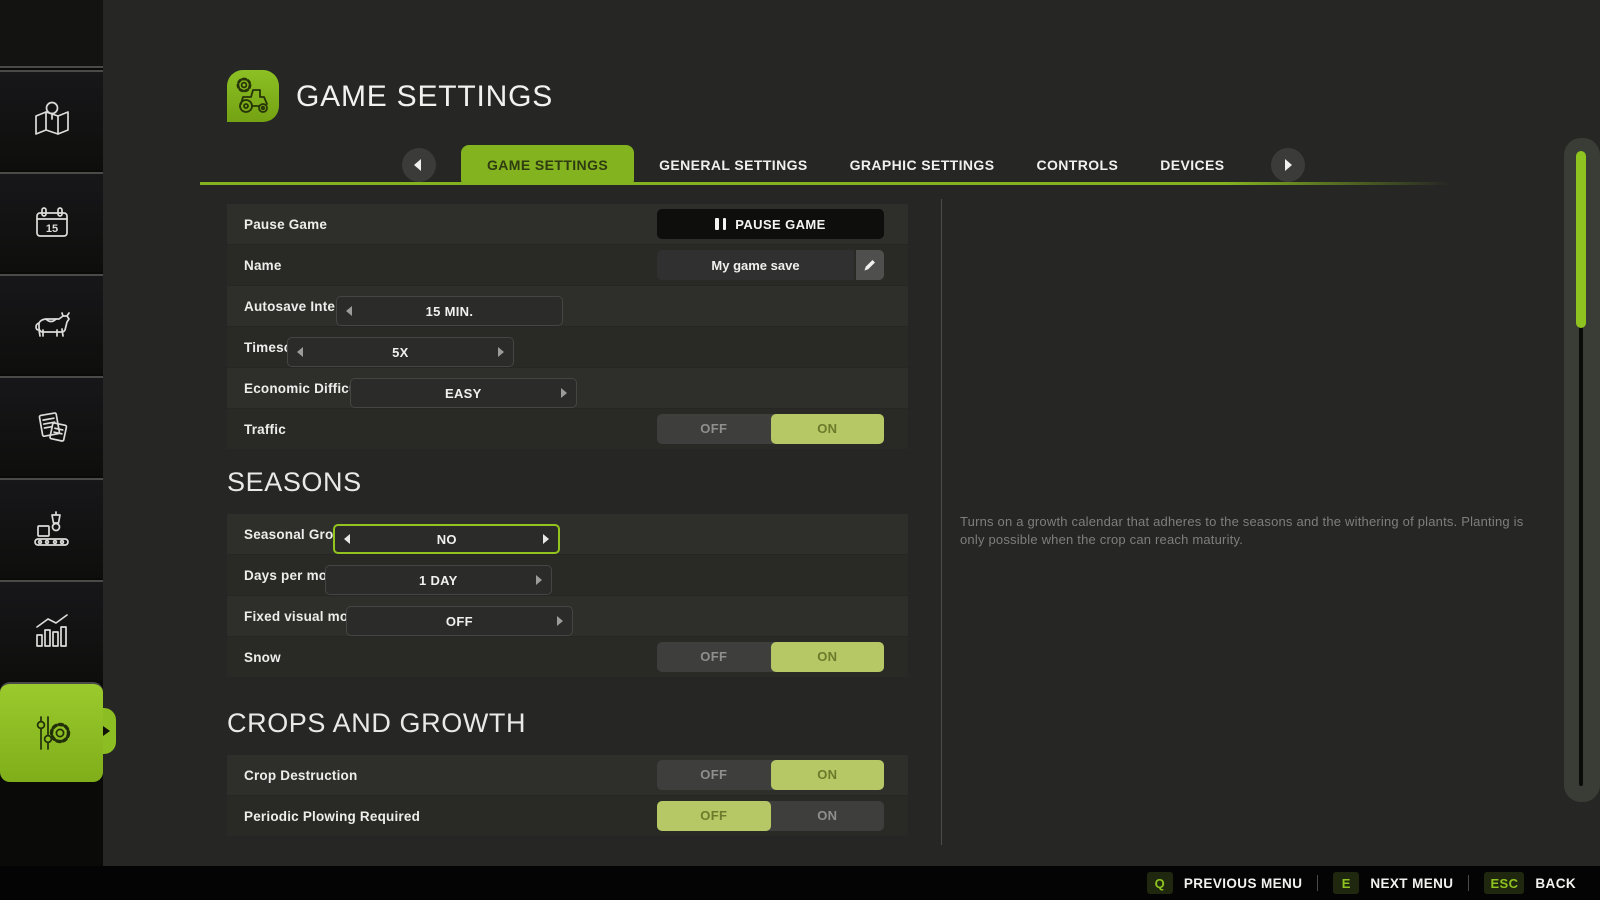 The width and height of the screenshot is (1600, 900). I want to click on tab-devices: DEVICES, so click(1192, 165).